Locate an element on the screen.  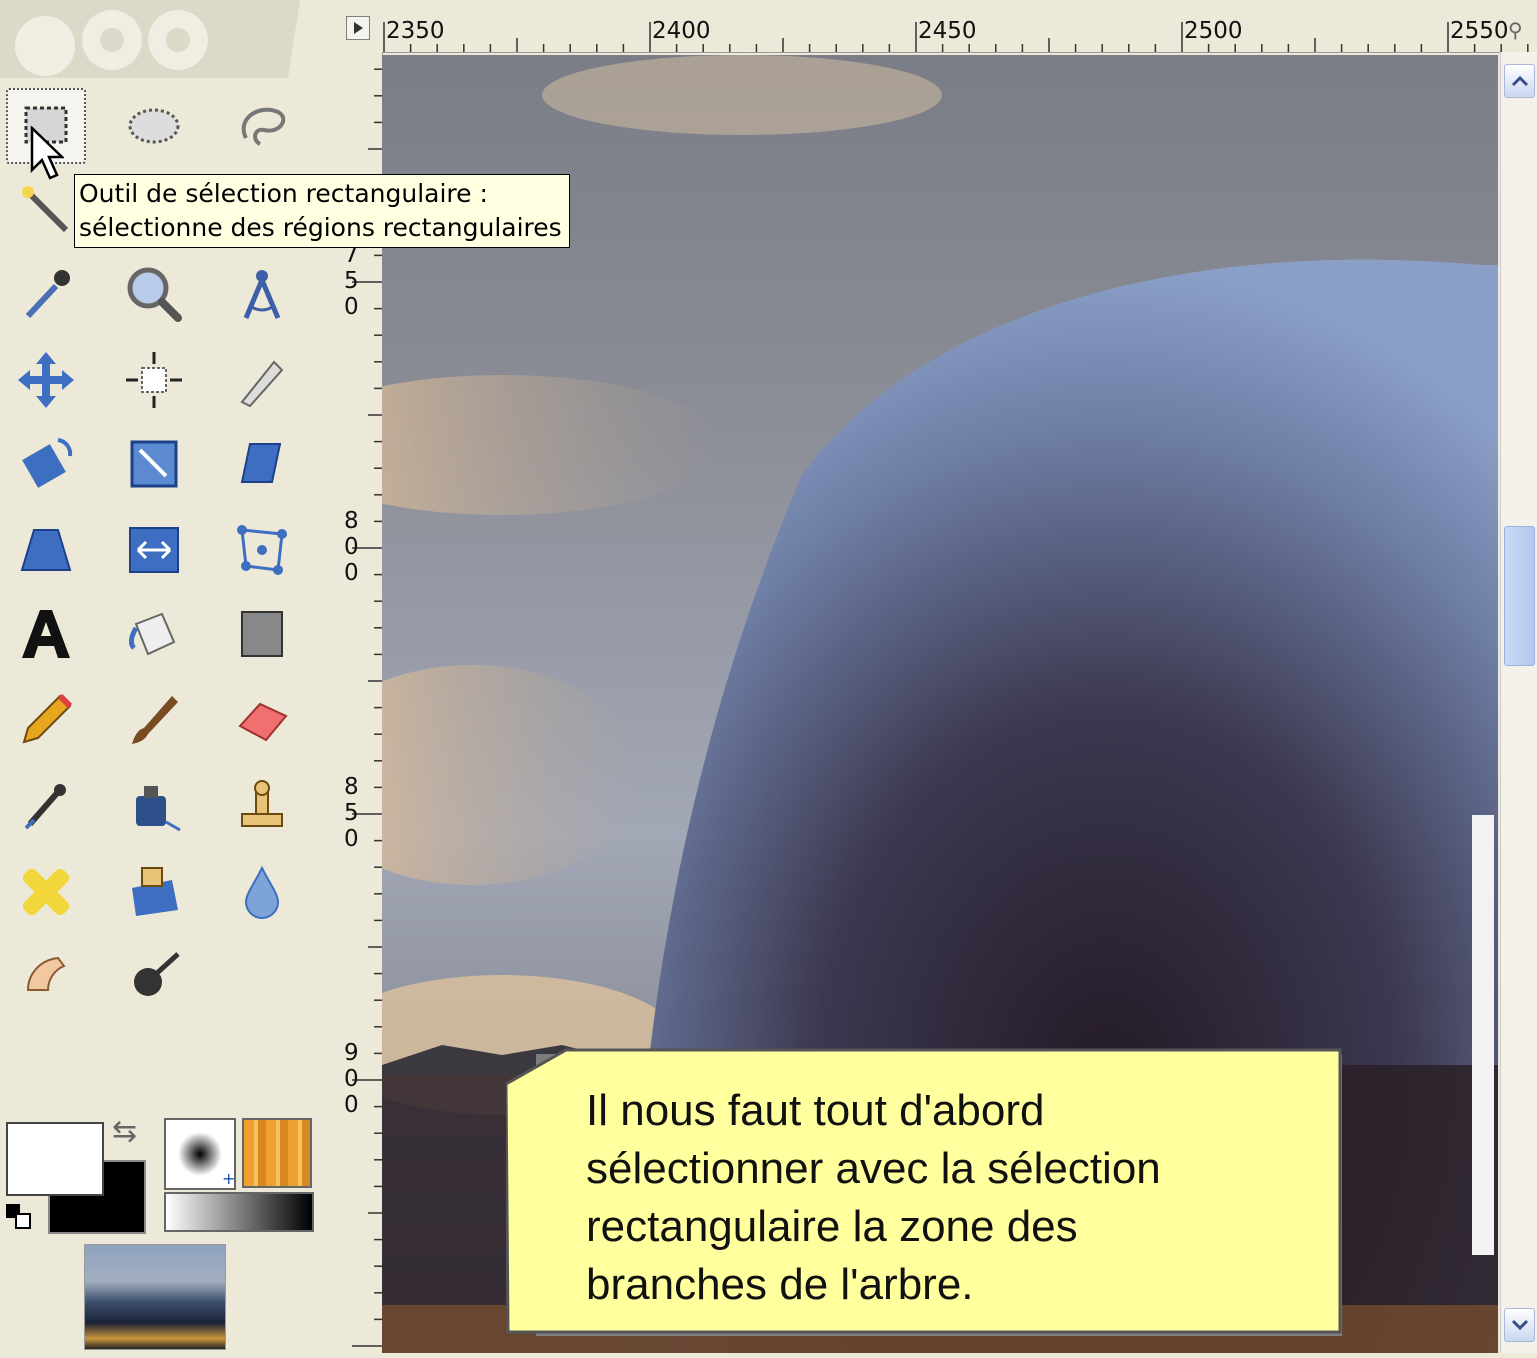
scale-icon is located at coordinates (154, 464).